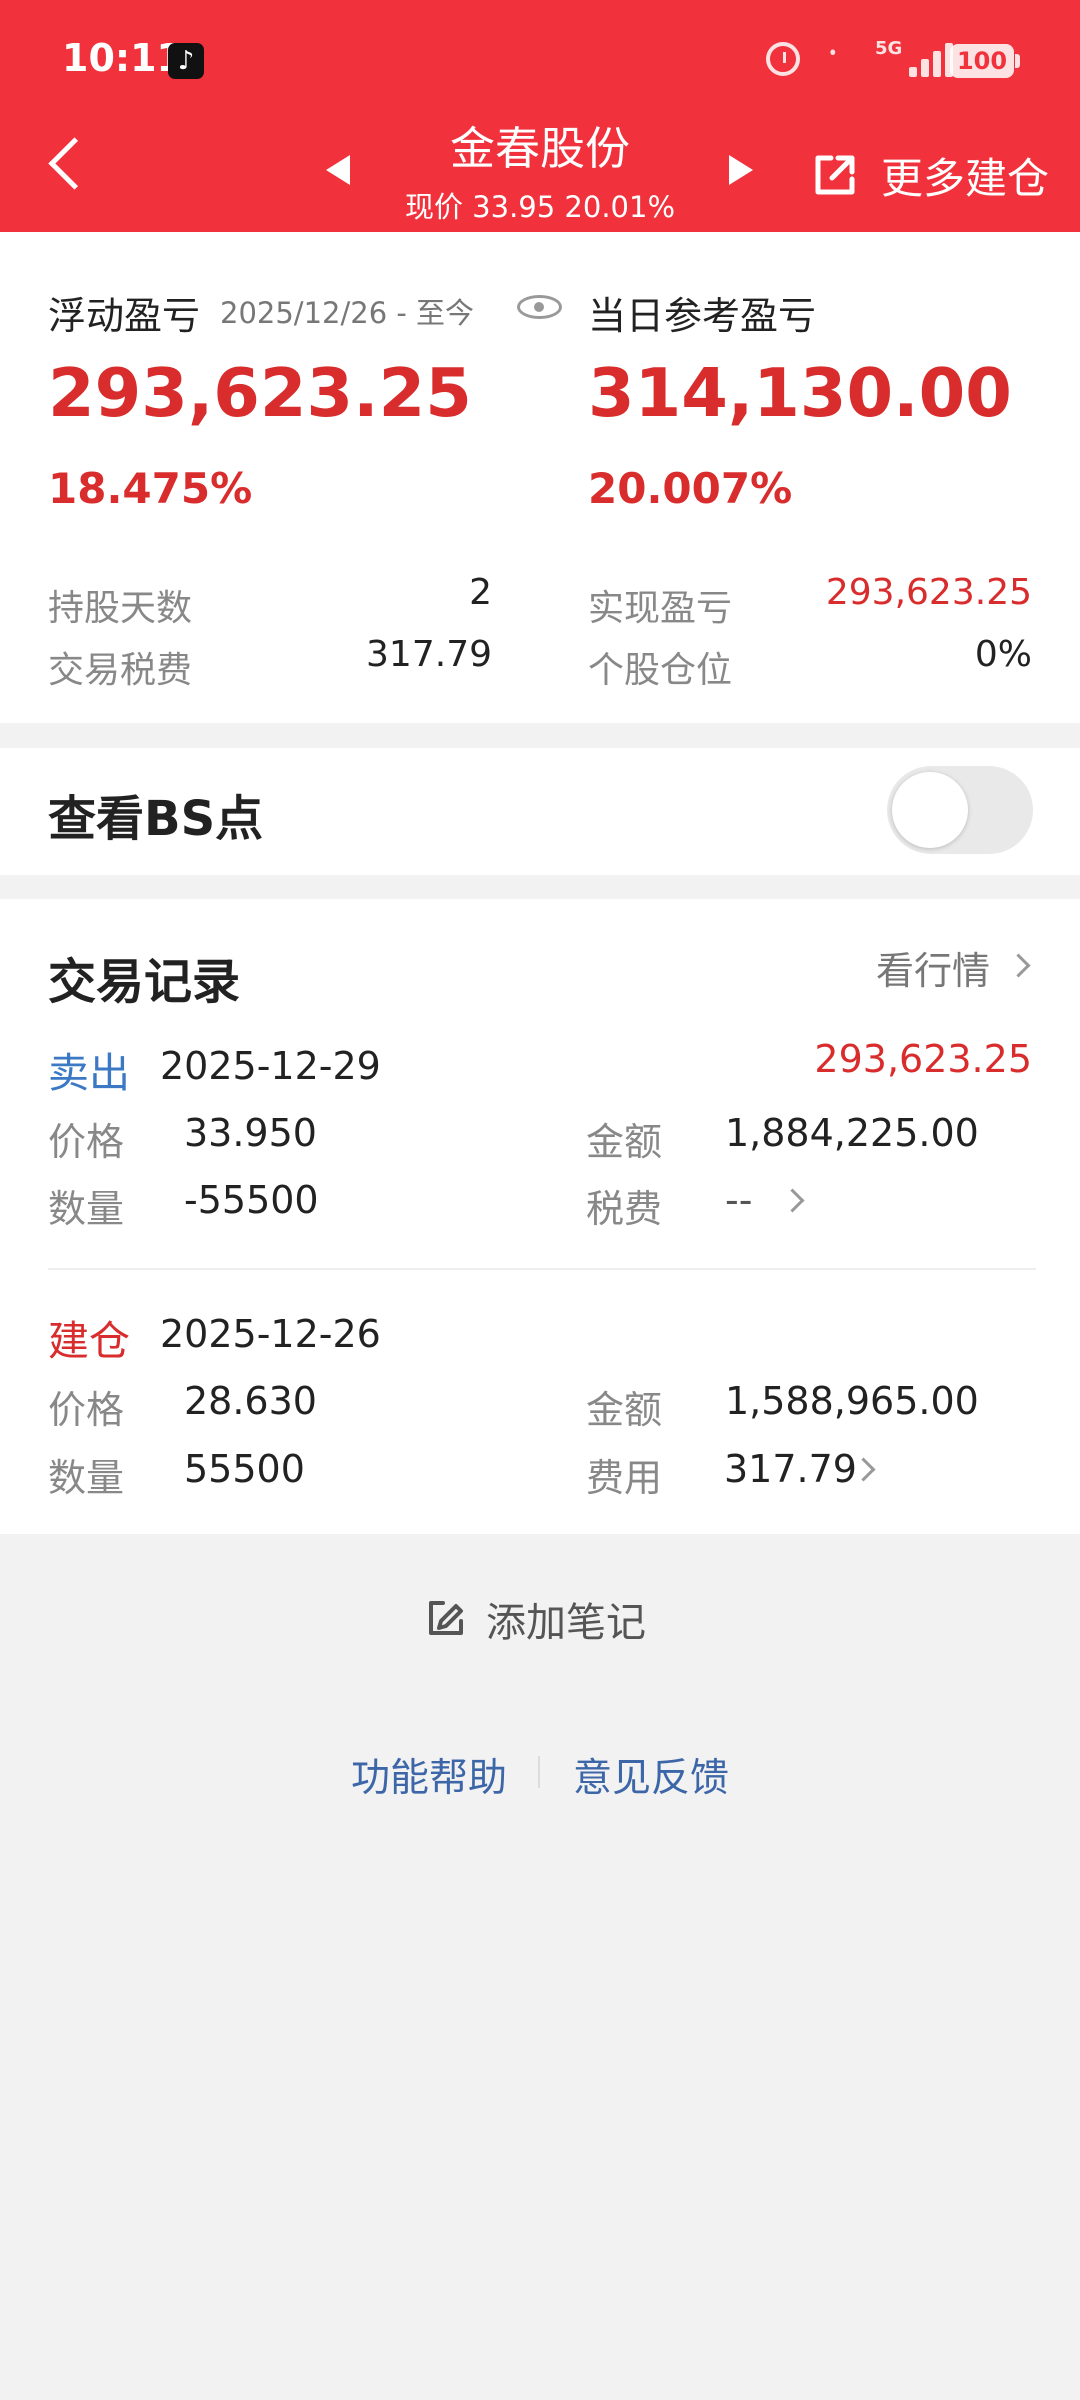 The height and width of the screenshot is (2400, 1080). I want to click on daily-reference-value: 314,130.00, so click(800, 393).